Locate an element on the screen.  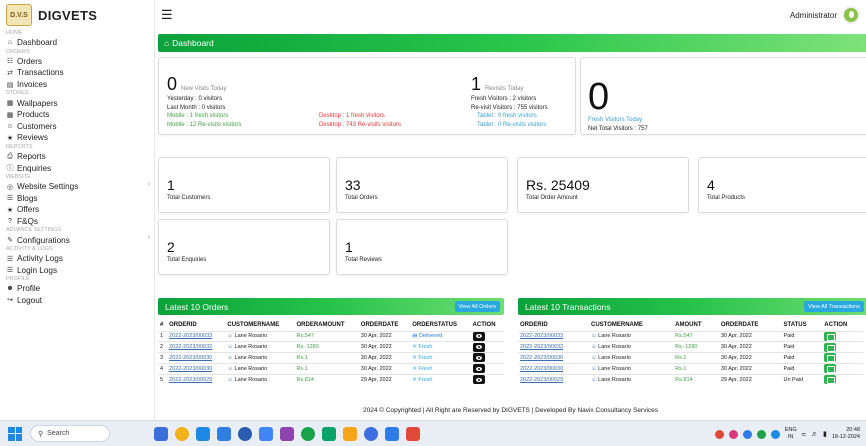
stat-value: 1 is located at coordinates (349, 247).